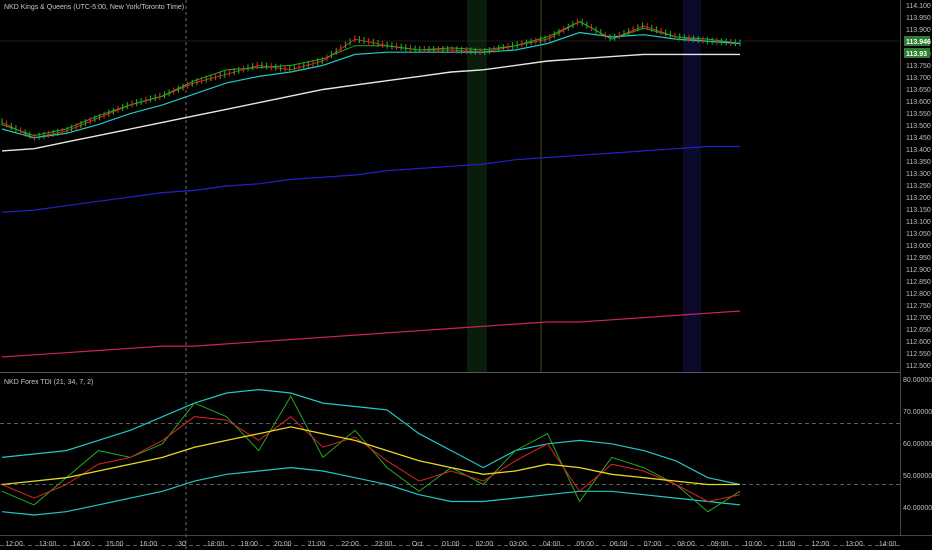  Describe the element at coordinates (485, 544) in the screenshot. I see `time-axis-tick-label: 02:00` at that location.